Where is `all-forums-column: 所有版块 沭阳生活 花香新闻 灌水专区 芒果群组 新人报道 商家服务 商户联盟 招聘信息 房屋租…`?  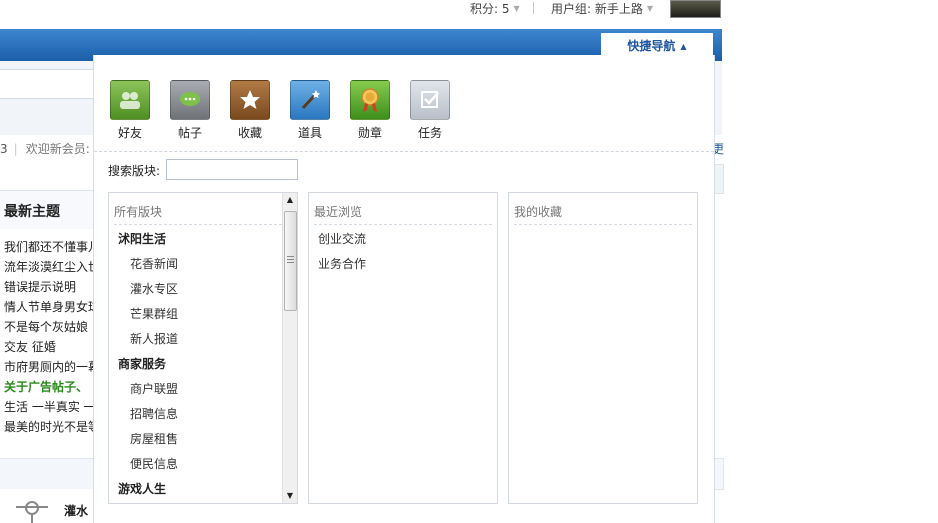
all-forums-column: 所有版块 沭阳生活 花香新闻 灌水专区 芒果群组 新人报道 商家服务 商户联盟 招聘信息 房屋租… is located at coordinates (203, 348).